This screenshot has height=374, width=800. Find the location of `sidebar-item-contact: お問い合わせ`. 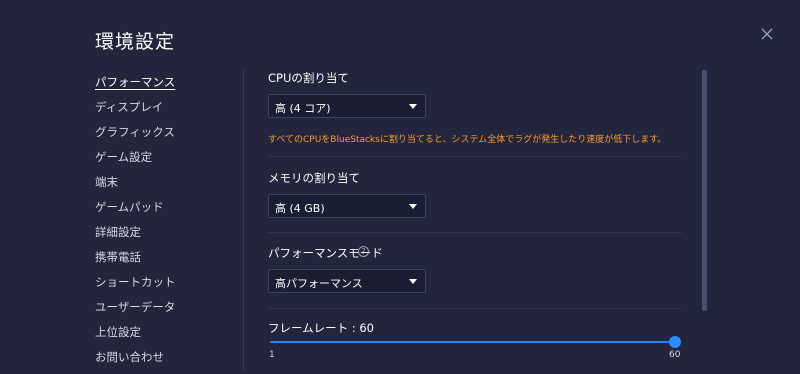

sidebar-item-contact: お問い合わせ is located at coordinates (135, 361).